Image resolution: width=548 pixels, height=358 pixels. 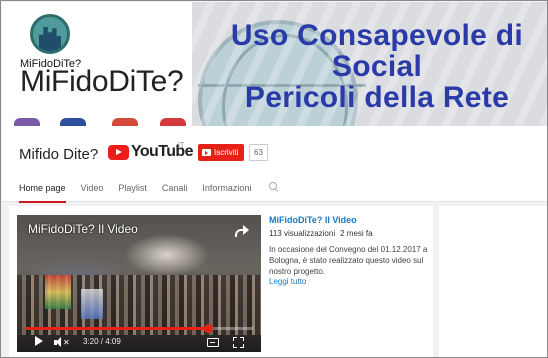 What do you see at coordinates (102, 341) in the screenshot?
I see `time-display: 3:20 / 4:09` at bounding box center [102, 341].